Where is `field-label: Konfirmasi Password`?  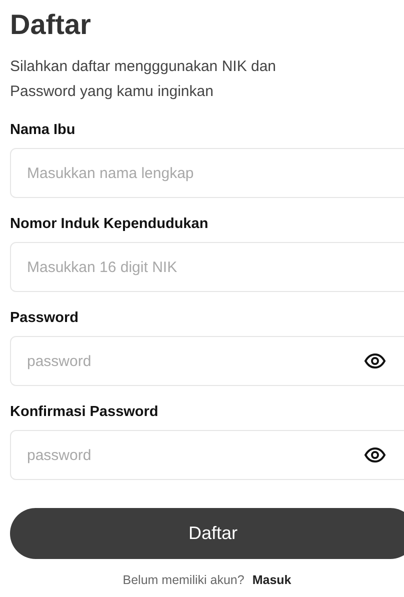 field-label: Konfirmasi Password is located at coordinates (85, 412).